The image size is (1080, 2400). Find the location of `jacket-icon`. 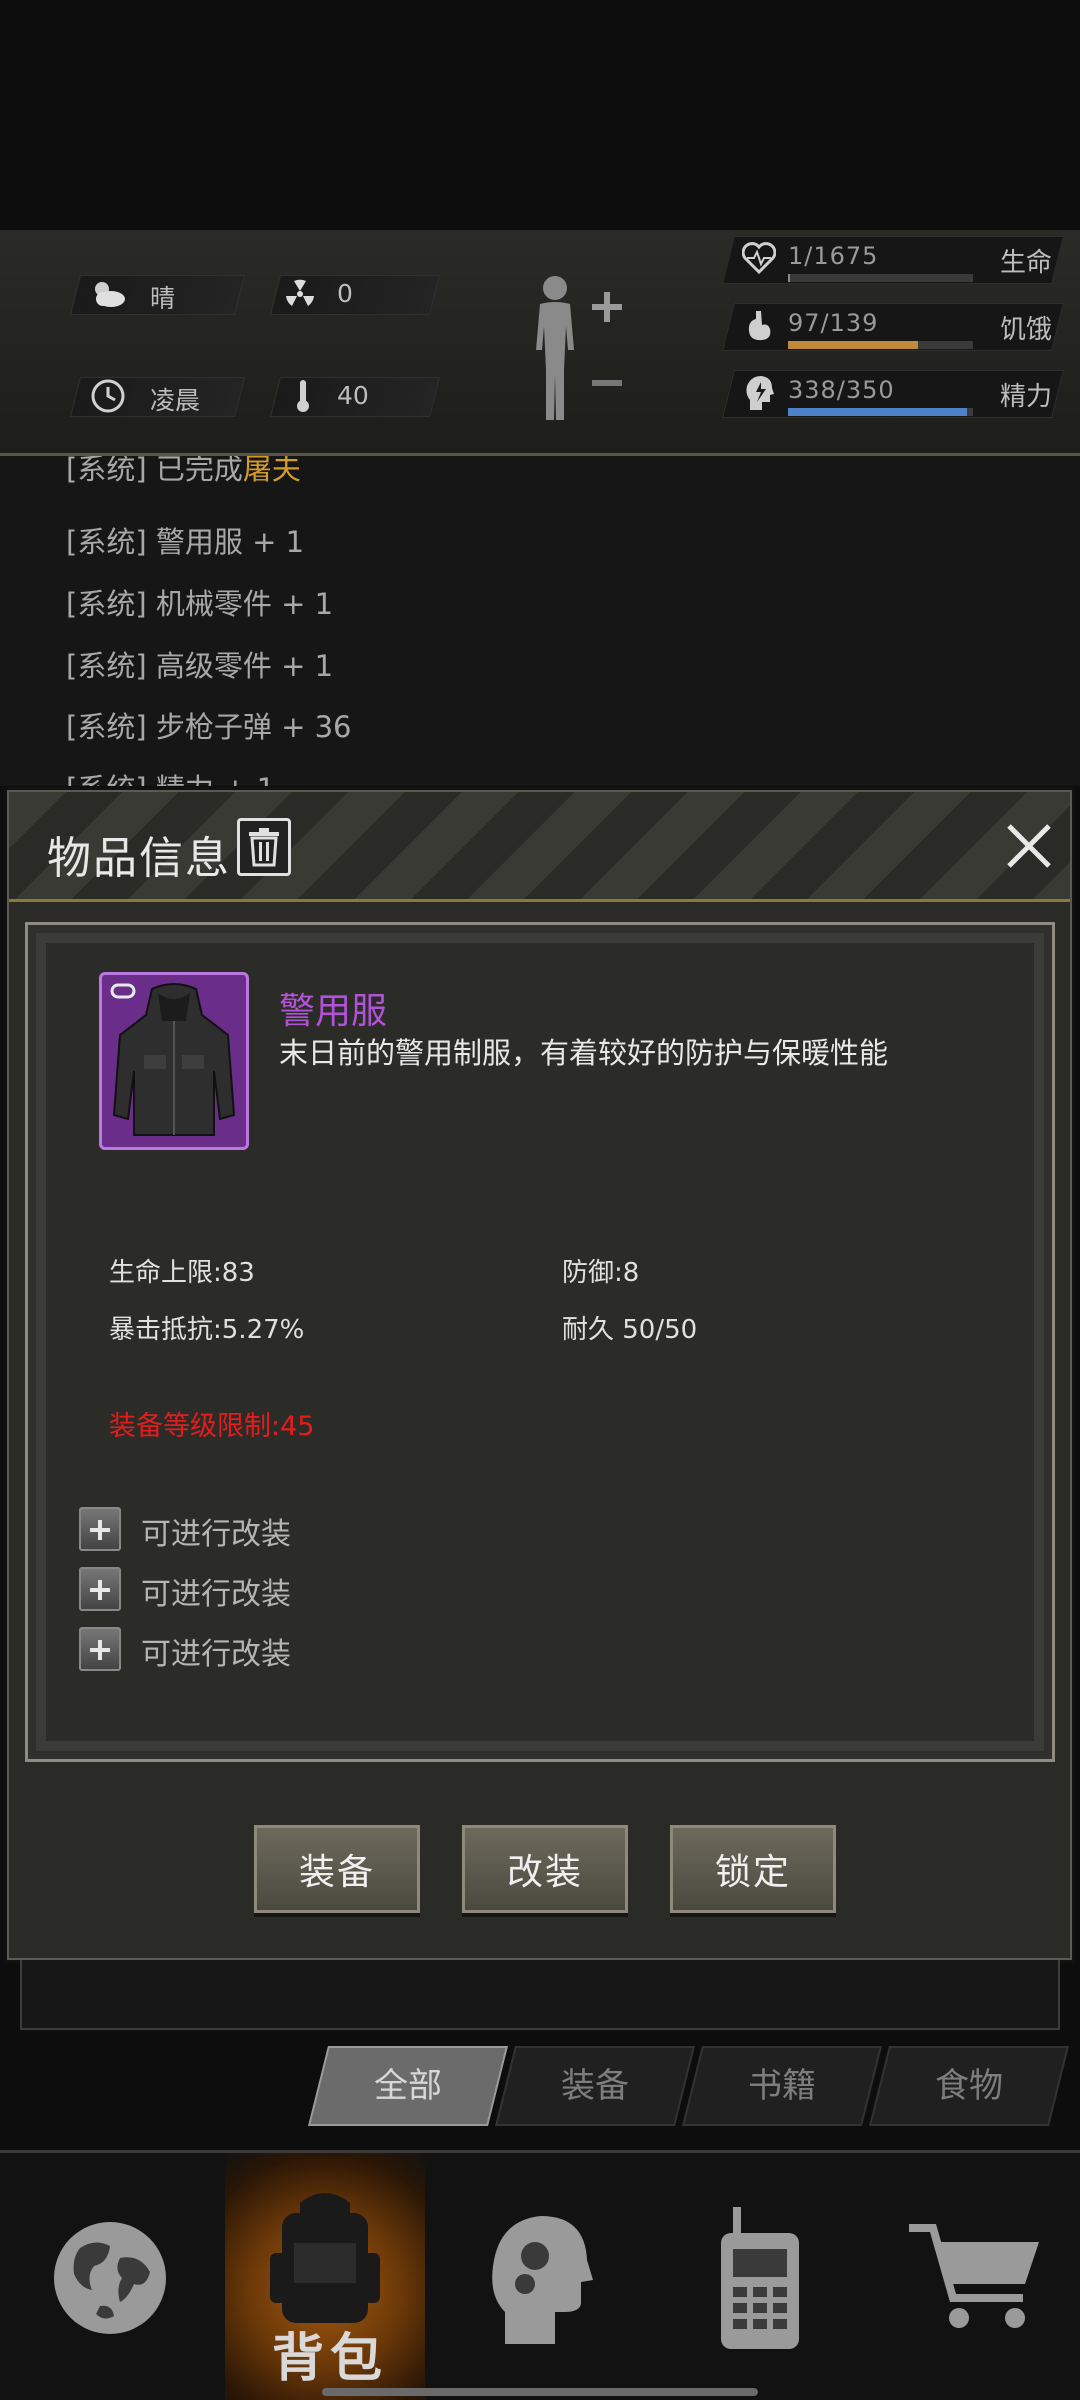

jacket-icon is located at coordinates (173, 1059).